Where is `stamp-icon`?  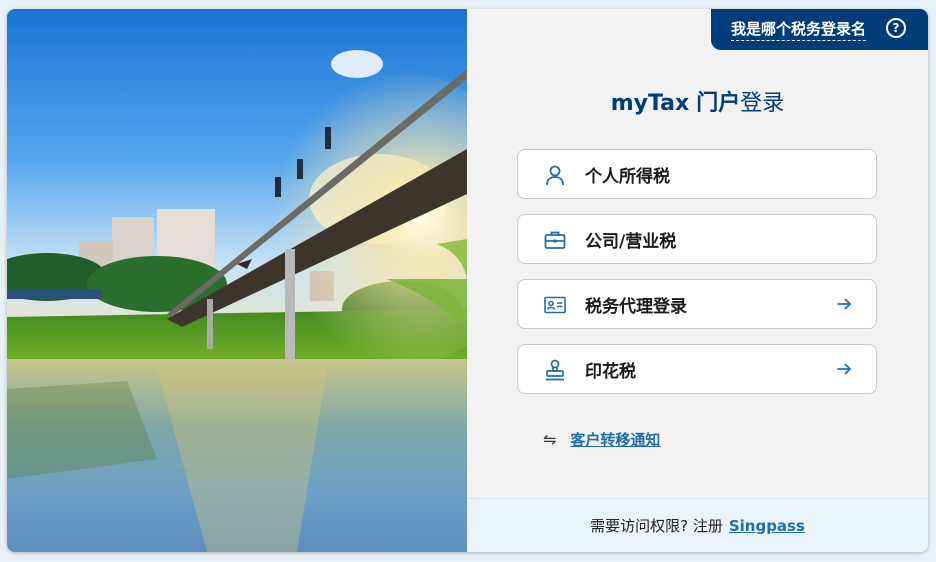 stamp-icon is located at coordinates (555, 370).